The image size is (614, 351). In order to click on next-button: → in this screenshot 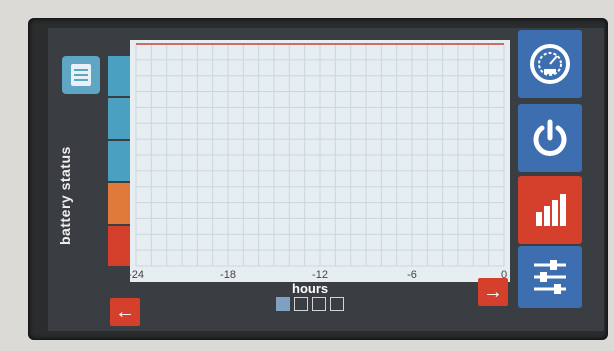, I will do `click(493, 292)`.